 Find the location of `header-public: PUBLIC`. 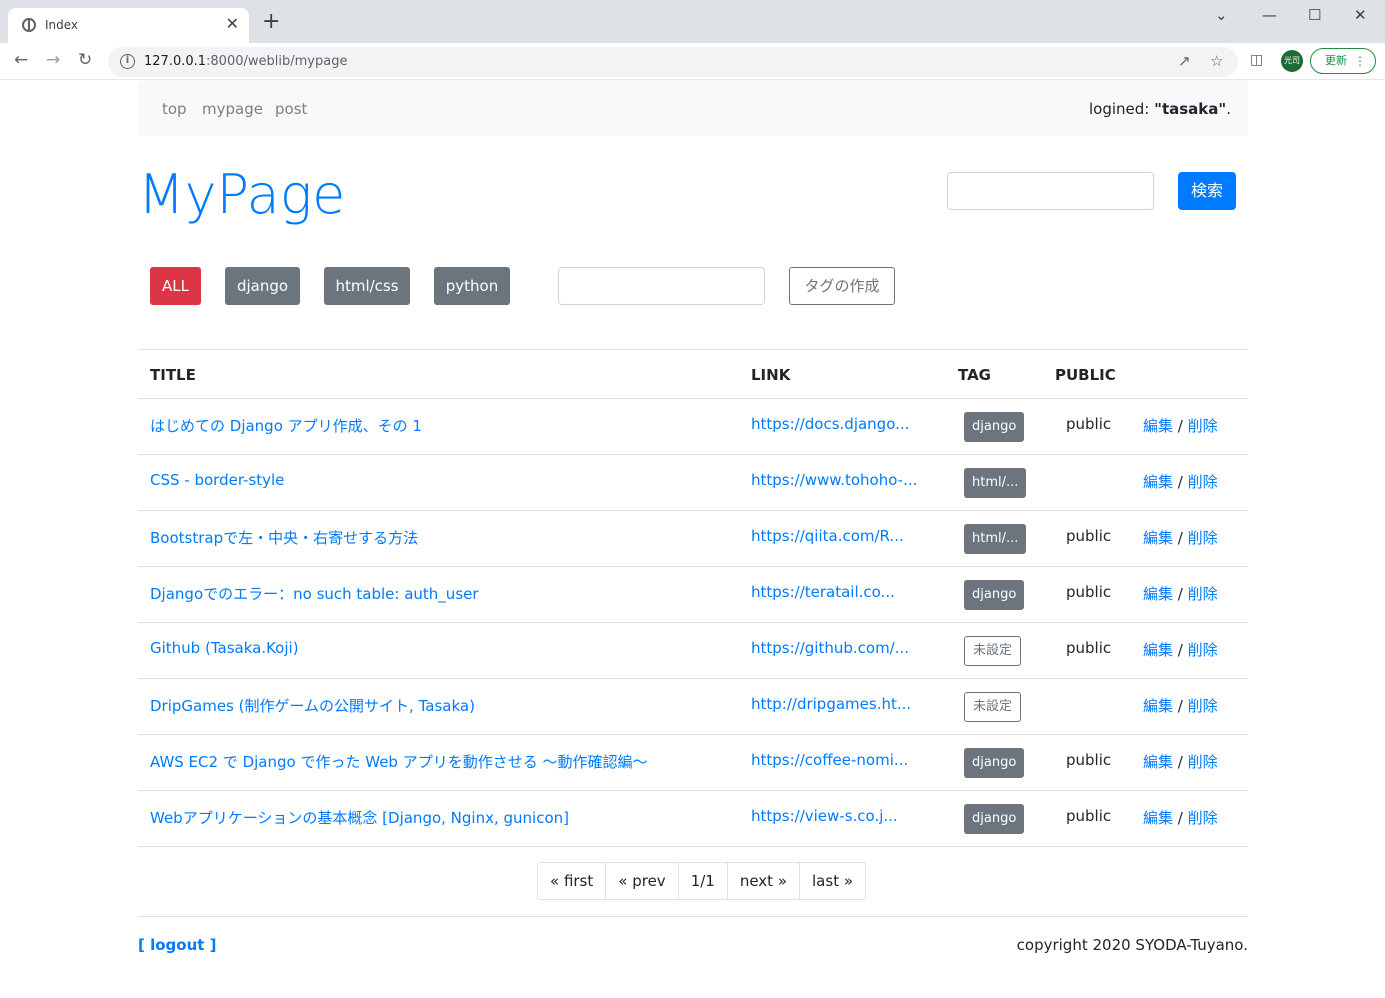

header-public: PUBLIC is located at coordinates (1085, 375).